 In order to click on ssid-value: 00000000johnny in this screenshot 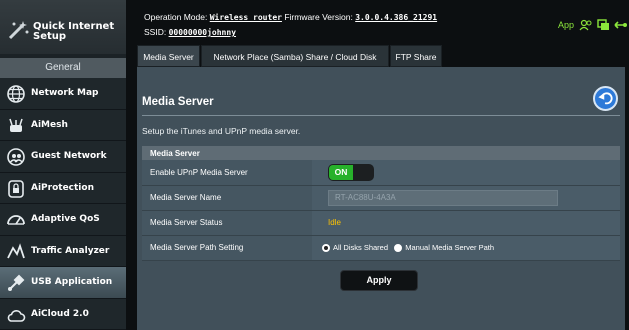, I will do `click(202, 32)`.